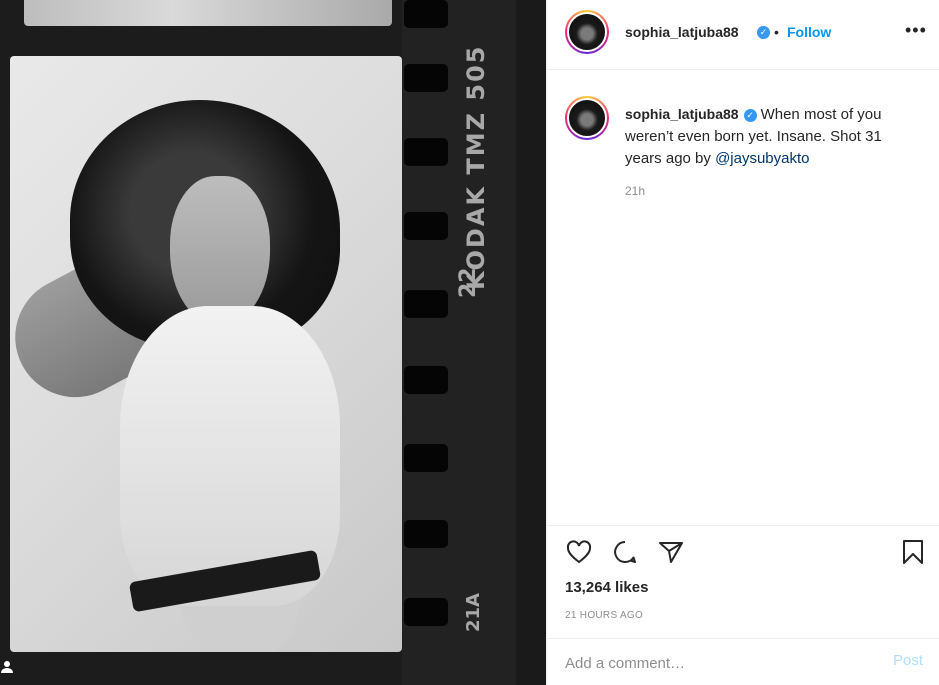 The height and width of the screenshot is (685, 939). Describe the element at coordinates (220, 251) in the screenshot. I see `photo-figure-face` at that location.